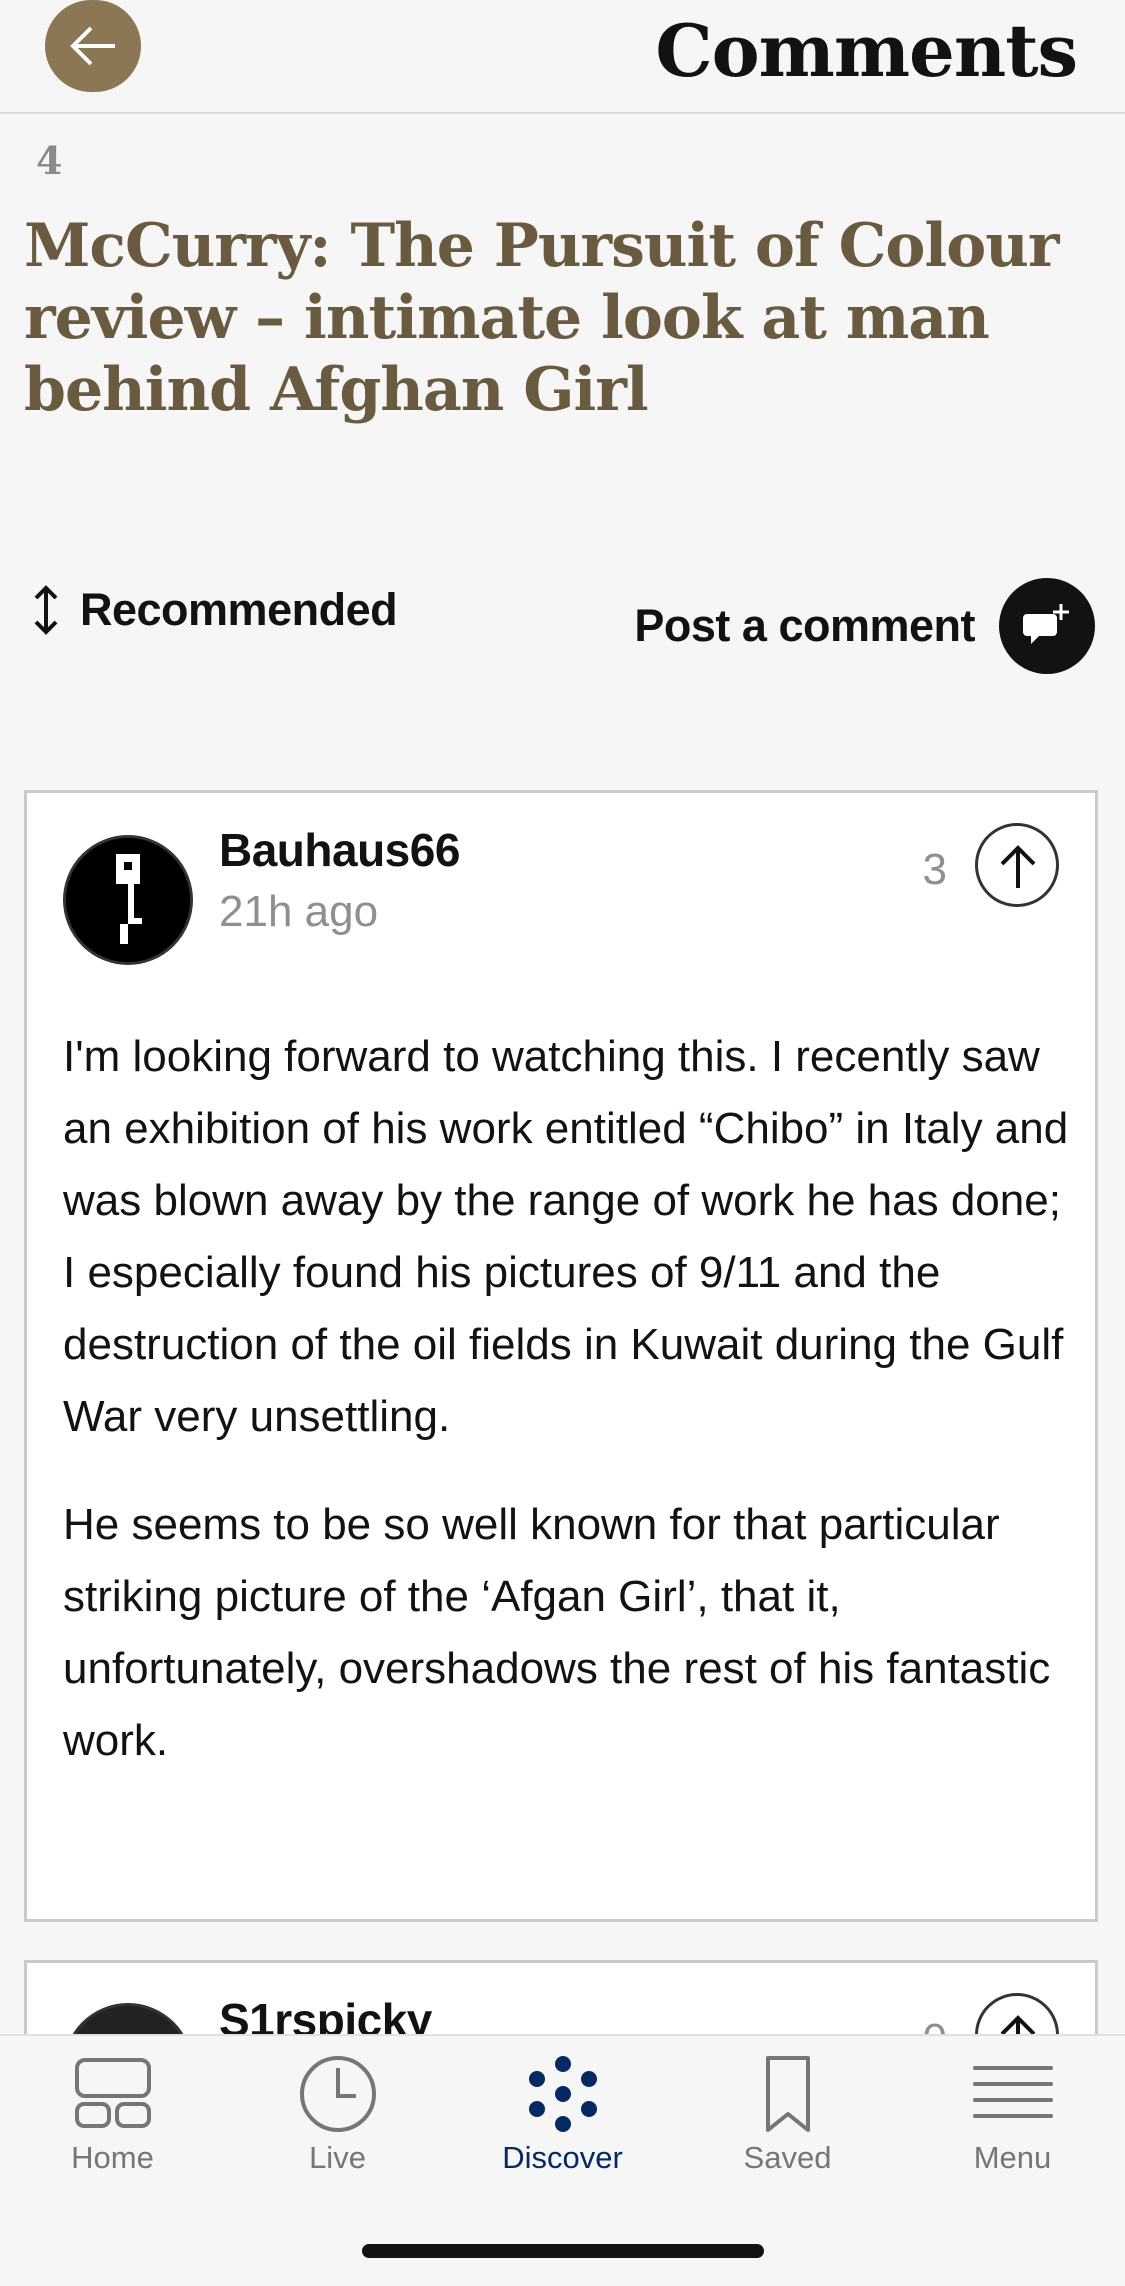  I want to click on bauhaus-face-avatar-icon, so click(128, 900).